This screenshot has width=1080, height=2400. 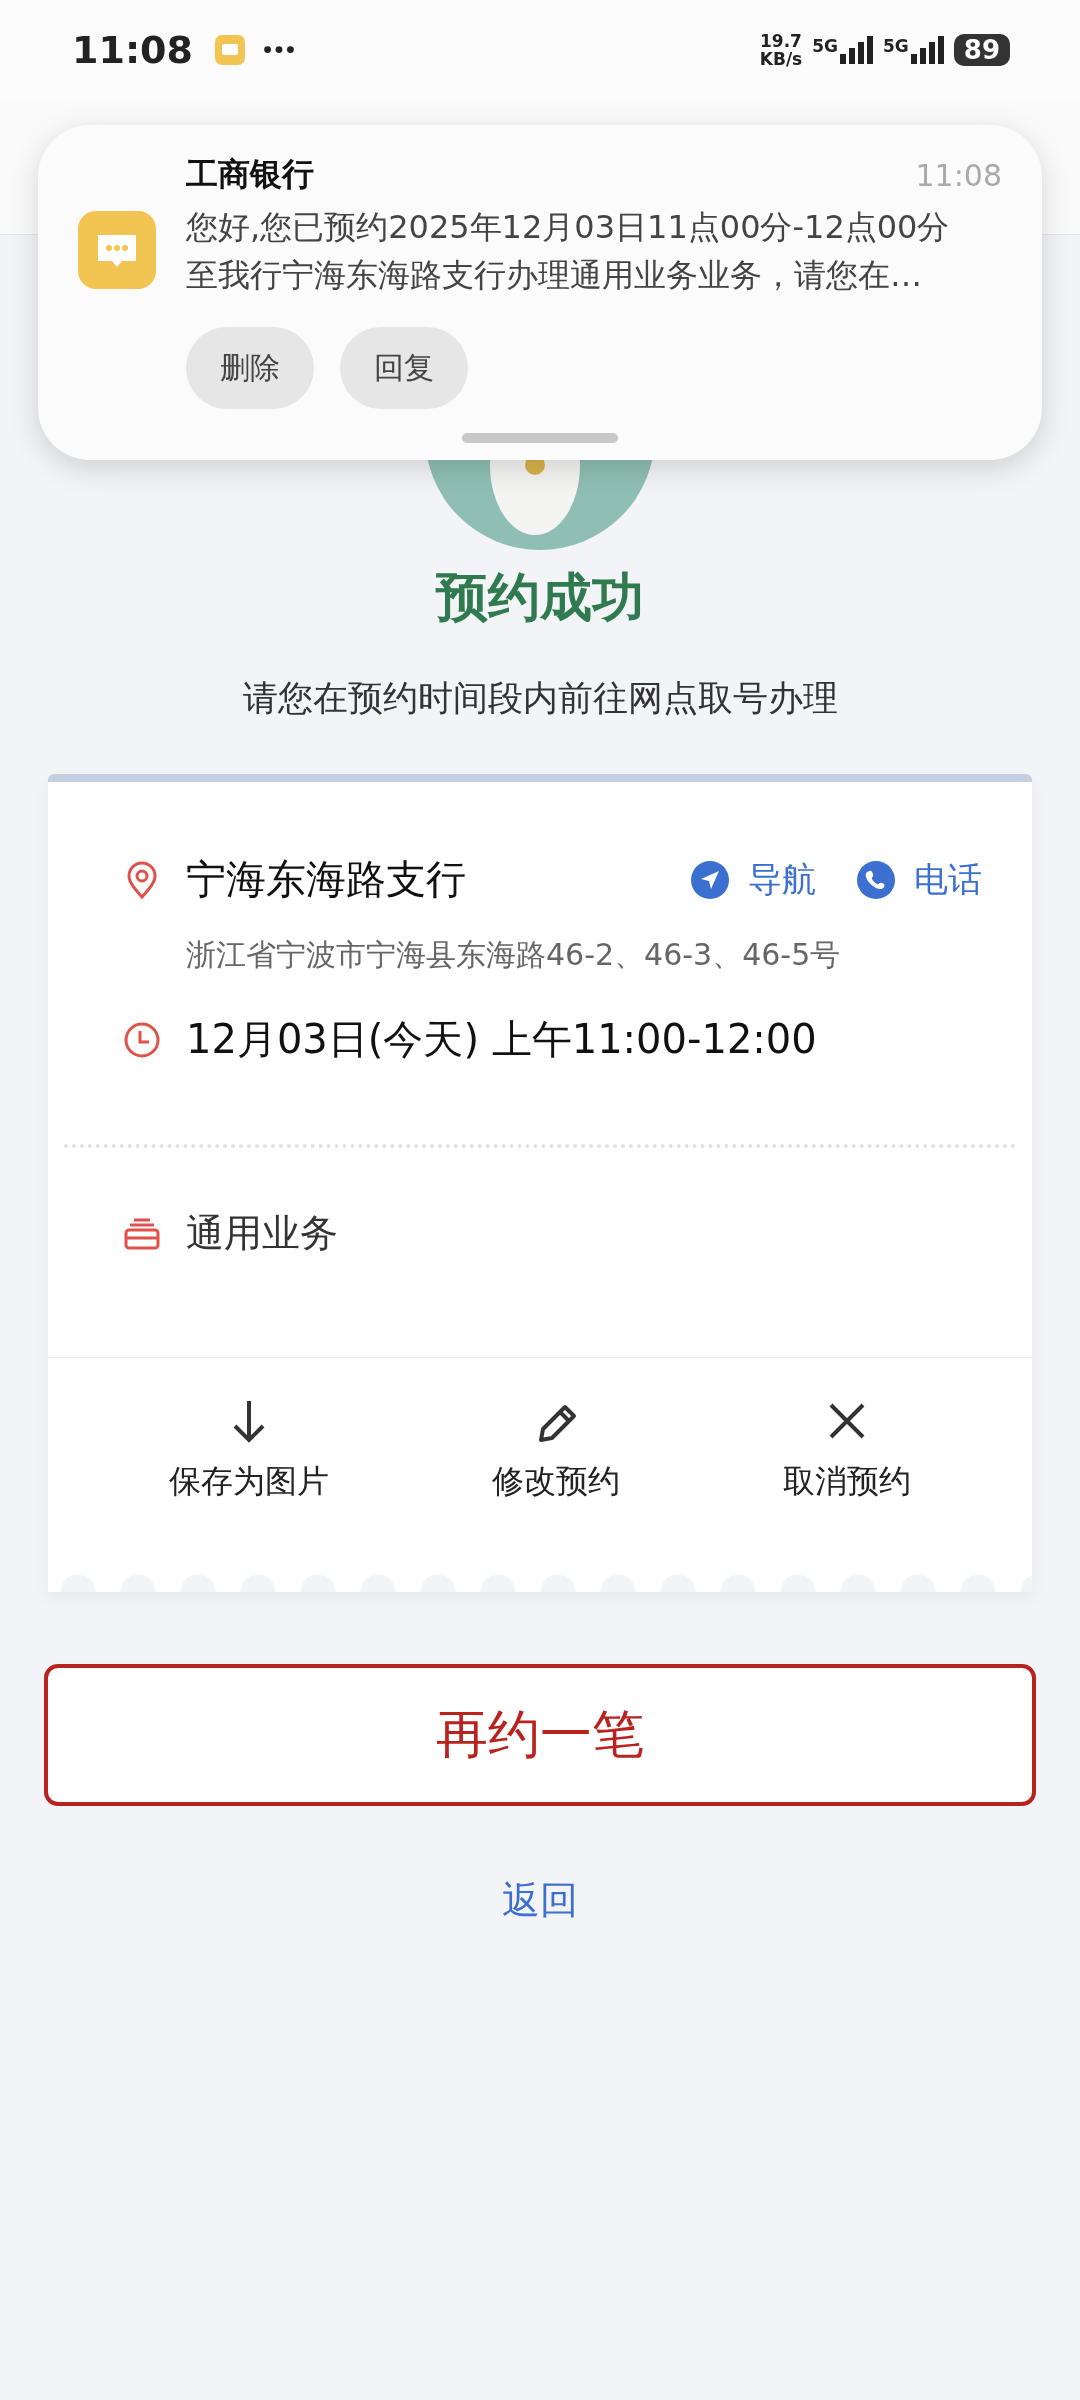 I want to click on notification-action: 删除, so click(x=250, y=368).